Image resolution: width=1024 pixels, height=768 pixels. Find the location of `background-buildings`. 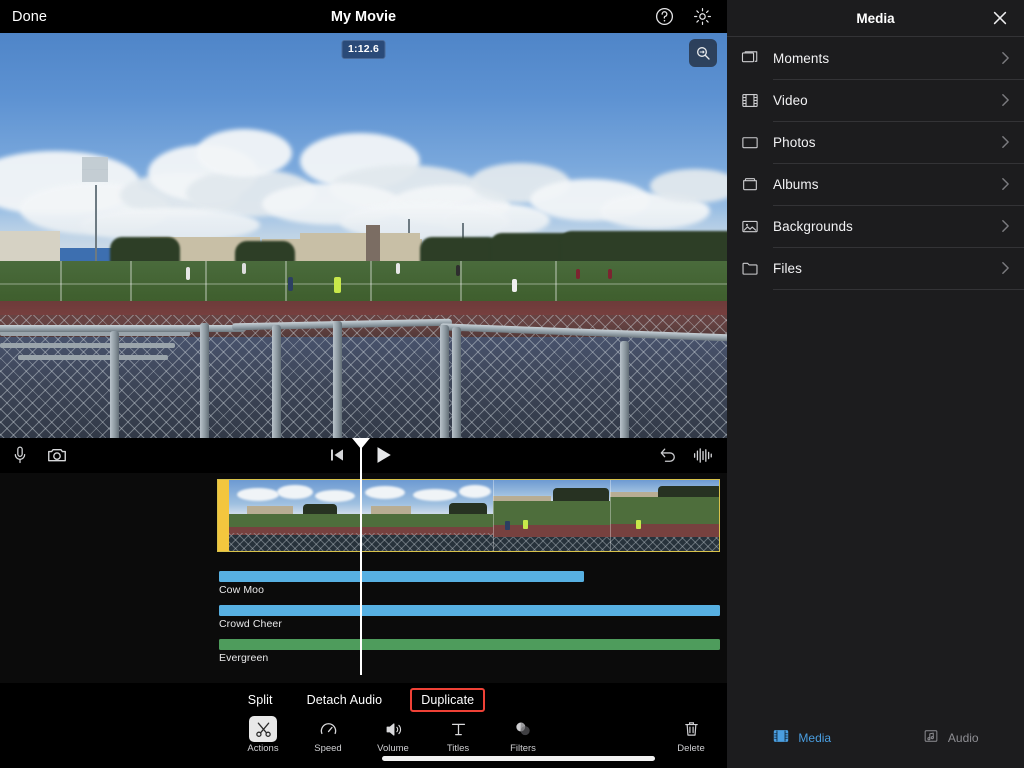

background-buildings is located at coordinates (363, 210).